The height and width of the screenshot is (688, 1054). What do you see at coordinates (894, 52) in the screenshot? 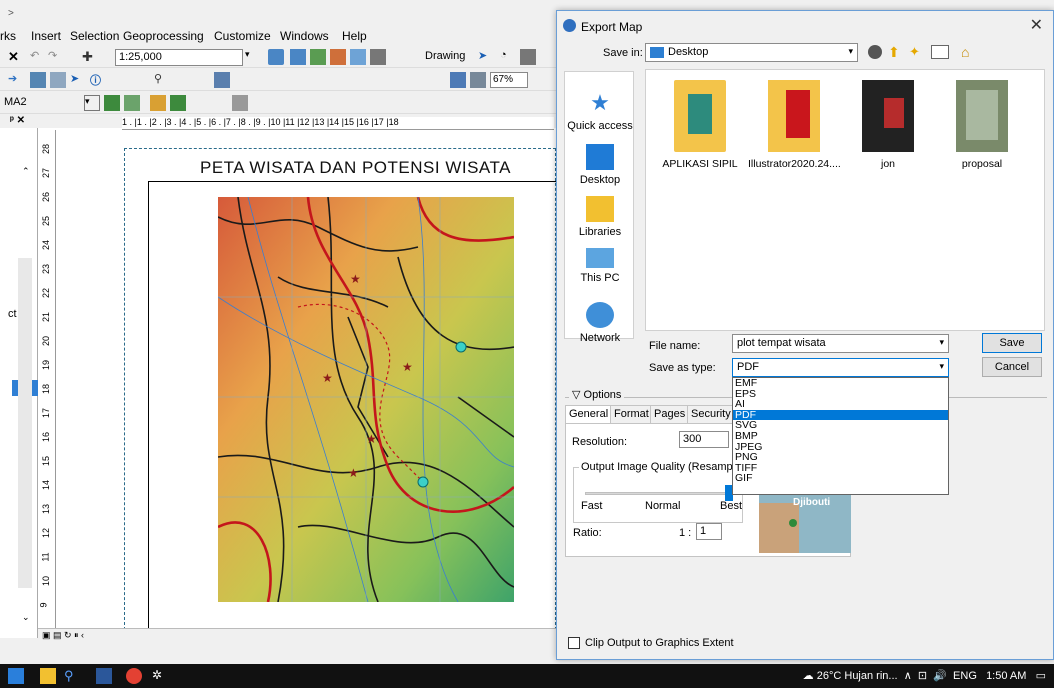
I see `up-folder-icon: ⬆` at bounding box center [894, 52].